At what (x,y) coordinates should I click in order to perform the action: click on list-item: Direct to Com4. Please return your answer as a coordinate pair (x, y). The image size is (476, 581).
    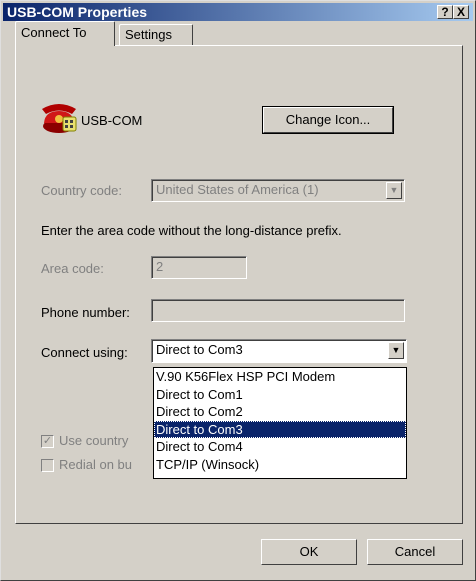
    Looking at the image, I should click on (280, 447).